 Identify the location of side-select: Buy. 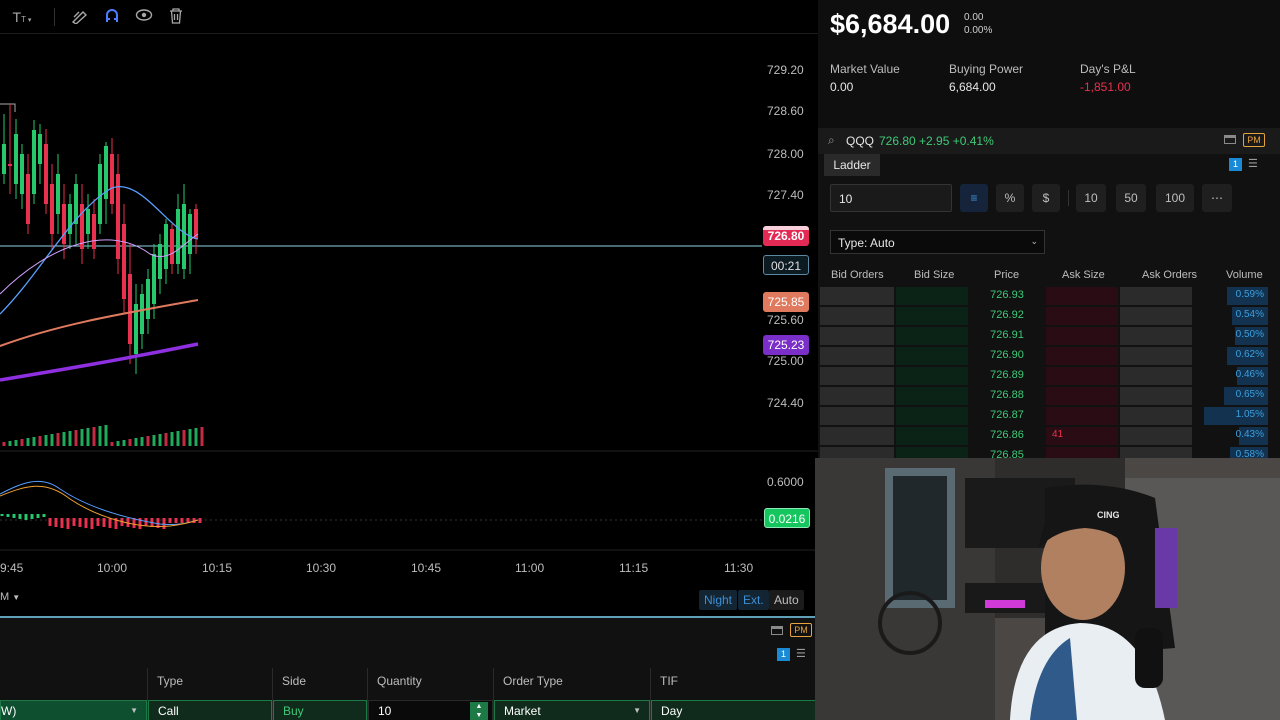
(320, 710).